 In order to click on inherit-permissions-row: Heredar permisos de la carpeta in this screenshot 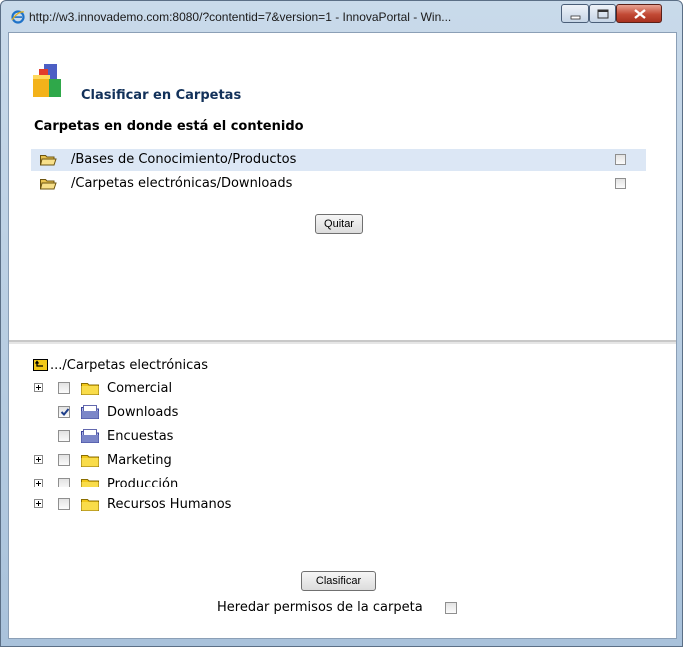, I will do `click(342, 608)`.